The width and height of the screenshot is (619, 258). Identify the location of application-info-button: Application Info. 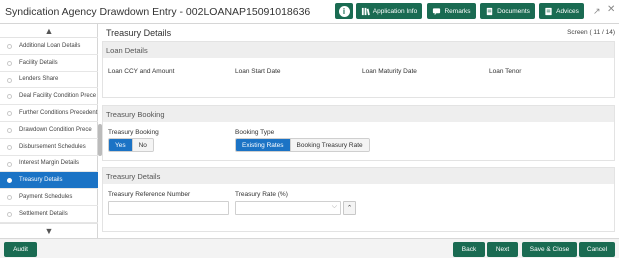
(389, 11).